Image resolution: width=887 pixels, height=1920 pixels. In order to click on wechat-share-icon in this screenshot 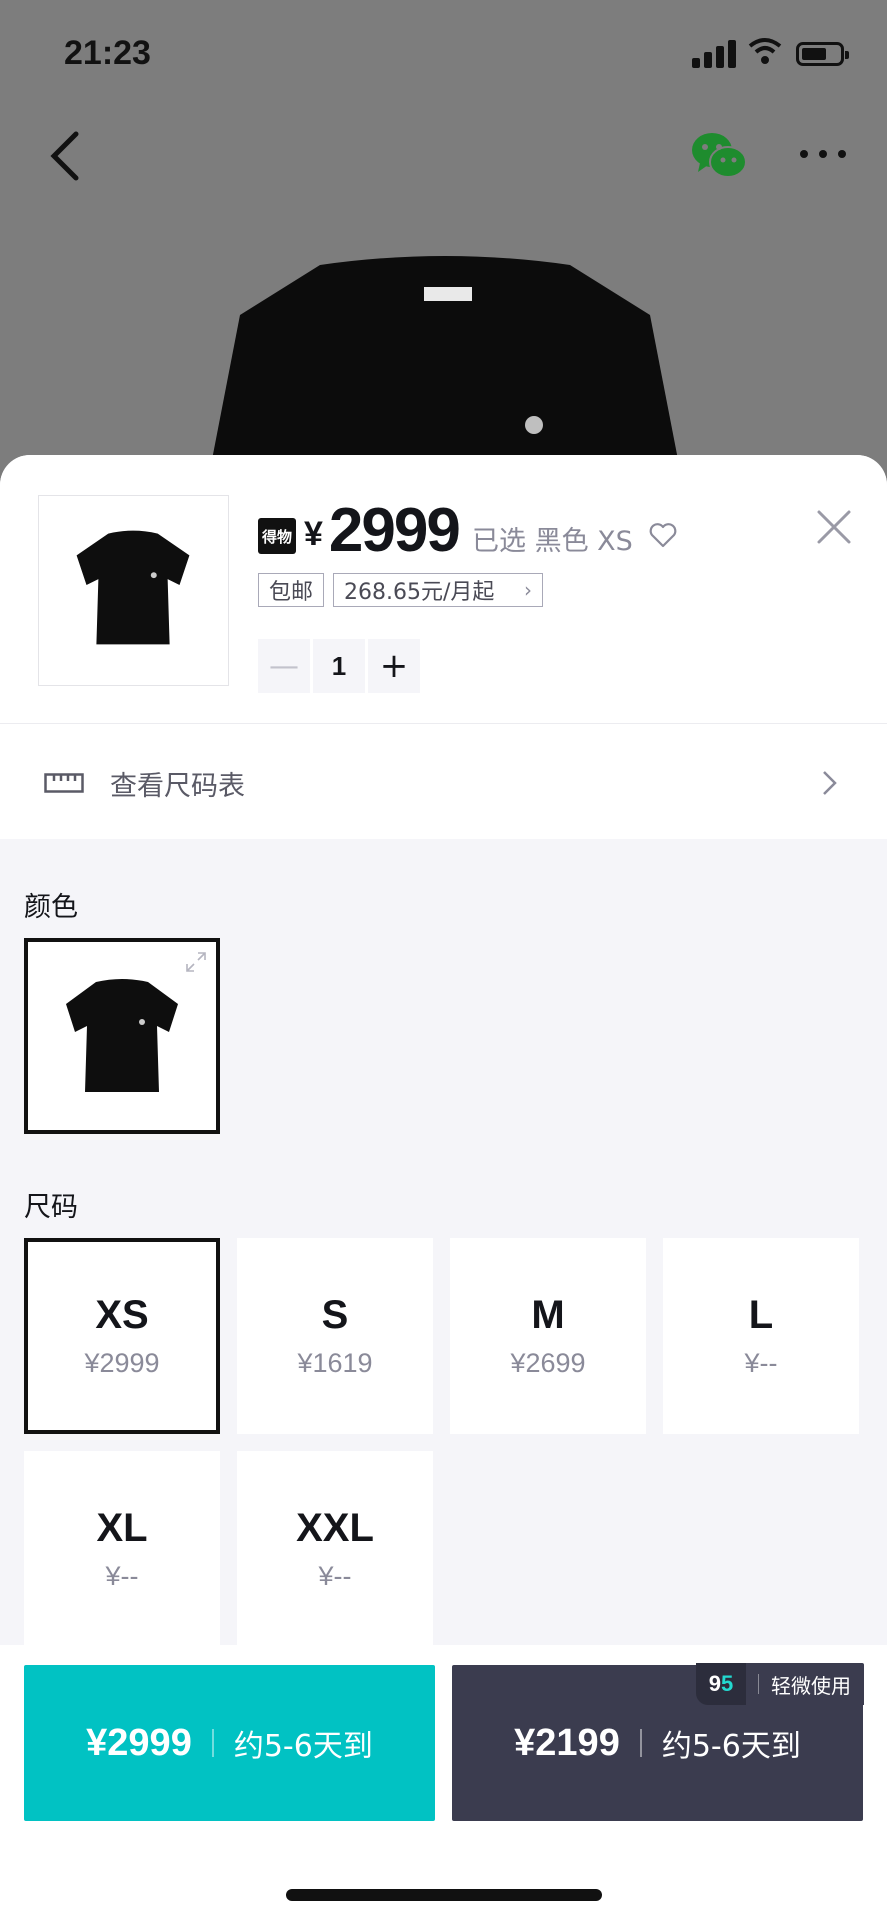, I will do `click(719, 155)`.